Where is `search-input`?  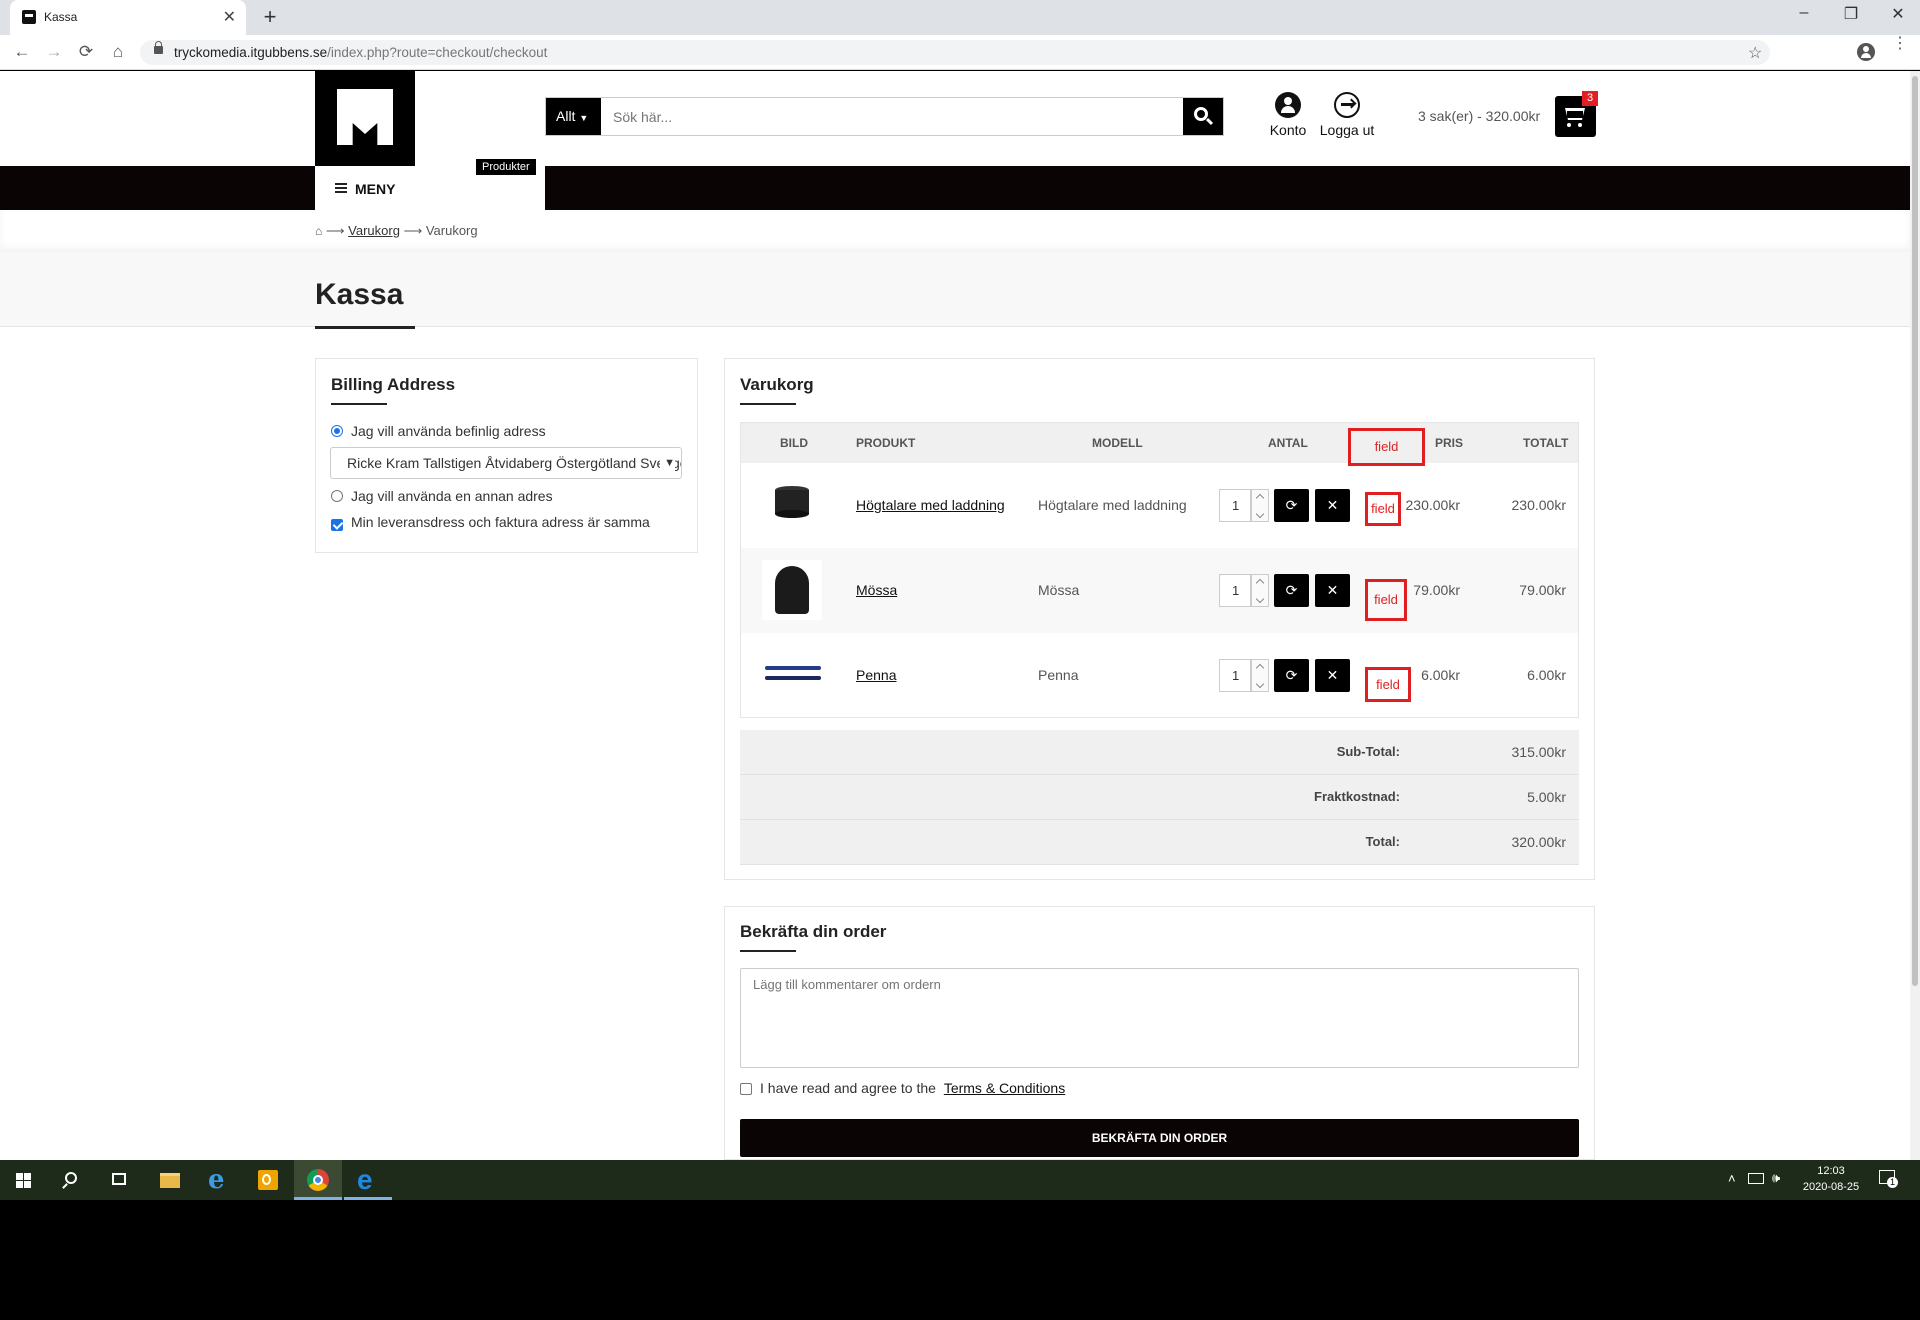
search-input is located at coordinates (888, 116).